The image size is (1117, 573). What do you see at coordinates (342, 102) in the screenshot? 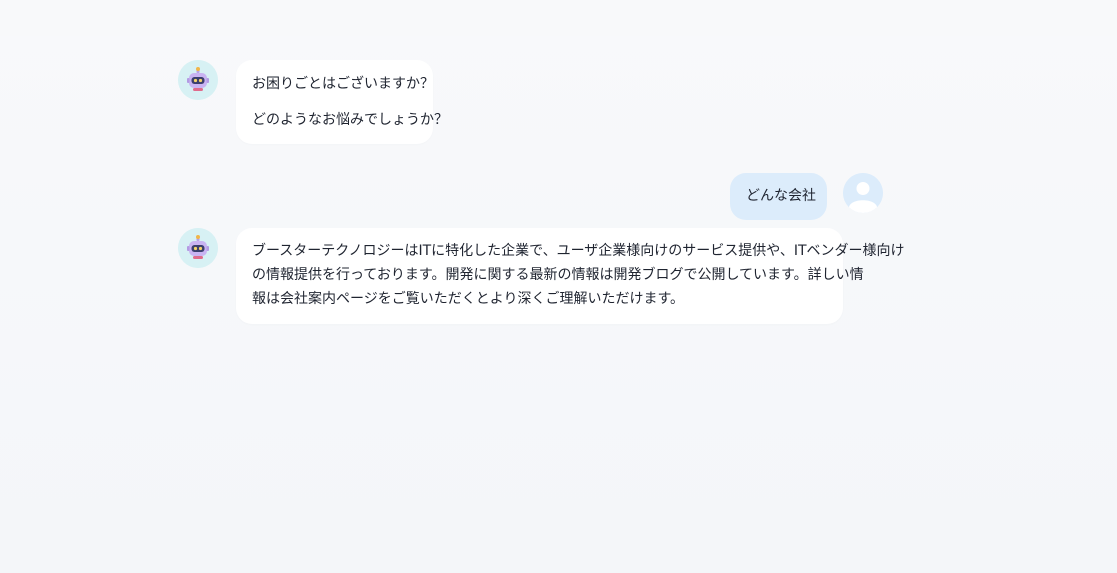
I see `bot-bubble: お困りごとはございますか？ どのようなお悩みでしょうか？` at bounding box center [342, 102].